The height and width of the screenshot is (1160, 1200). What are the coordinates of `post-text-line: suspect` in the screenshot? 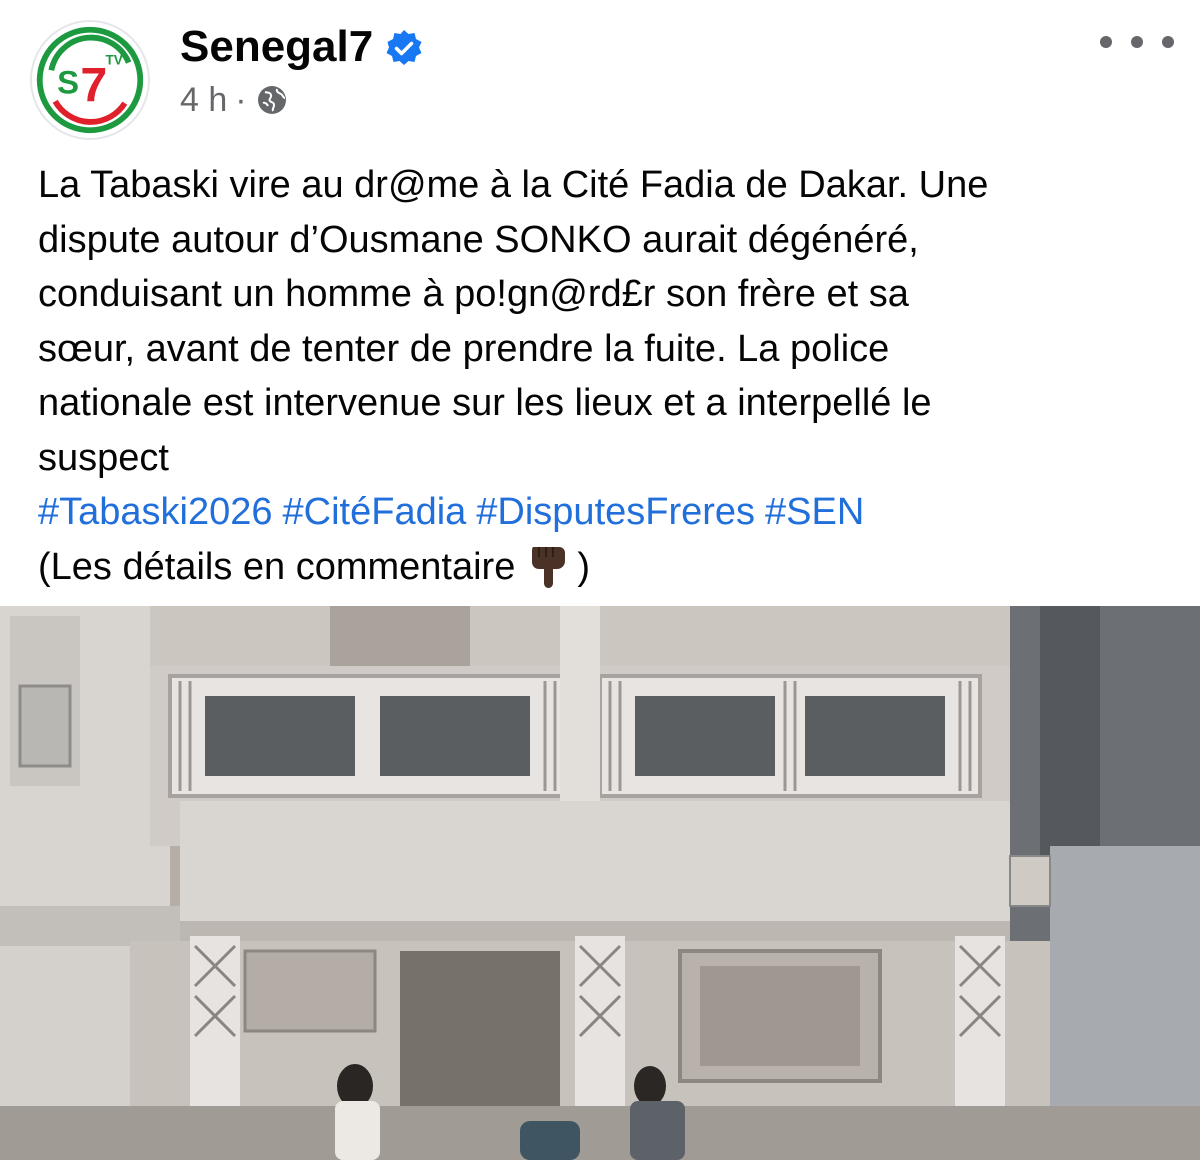 It's located at (103, 457).